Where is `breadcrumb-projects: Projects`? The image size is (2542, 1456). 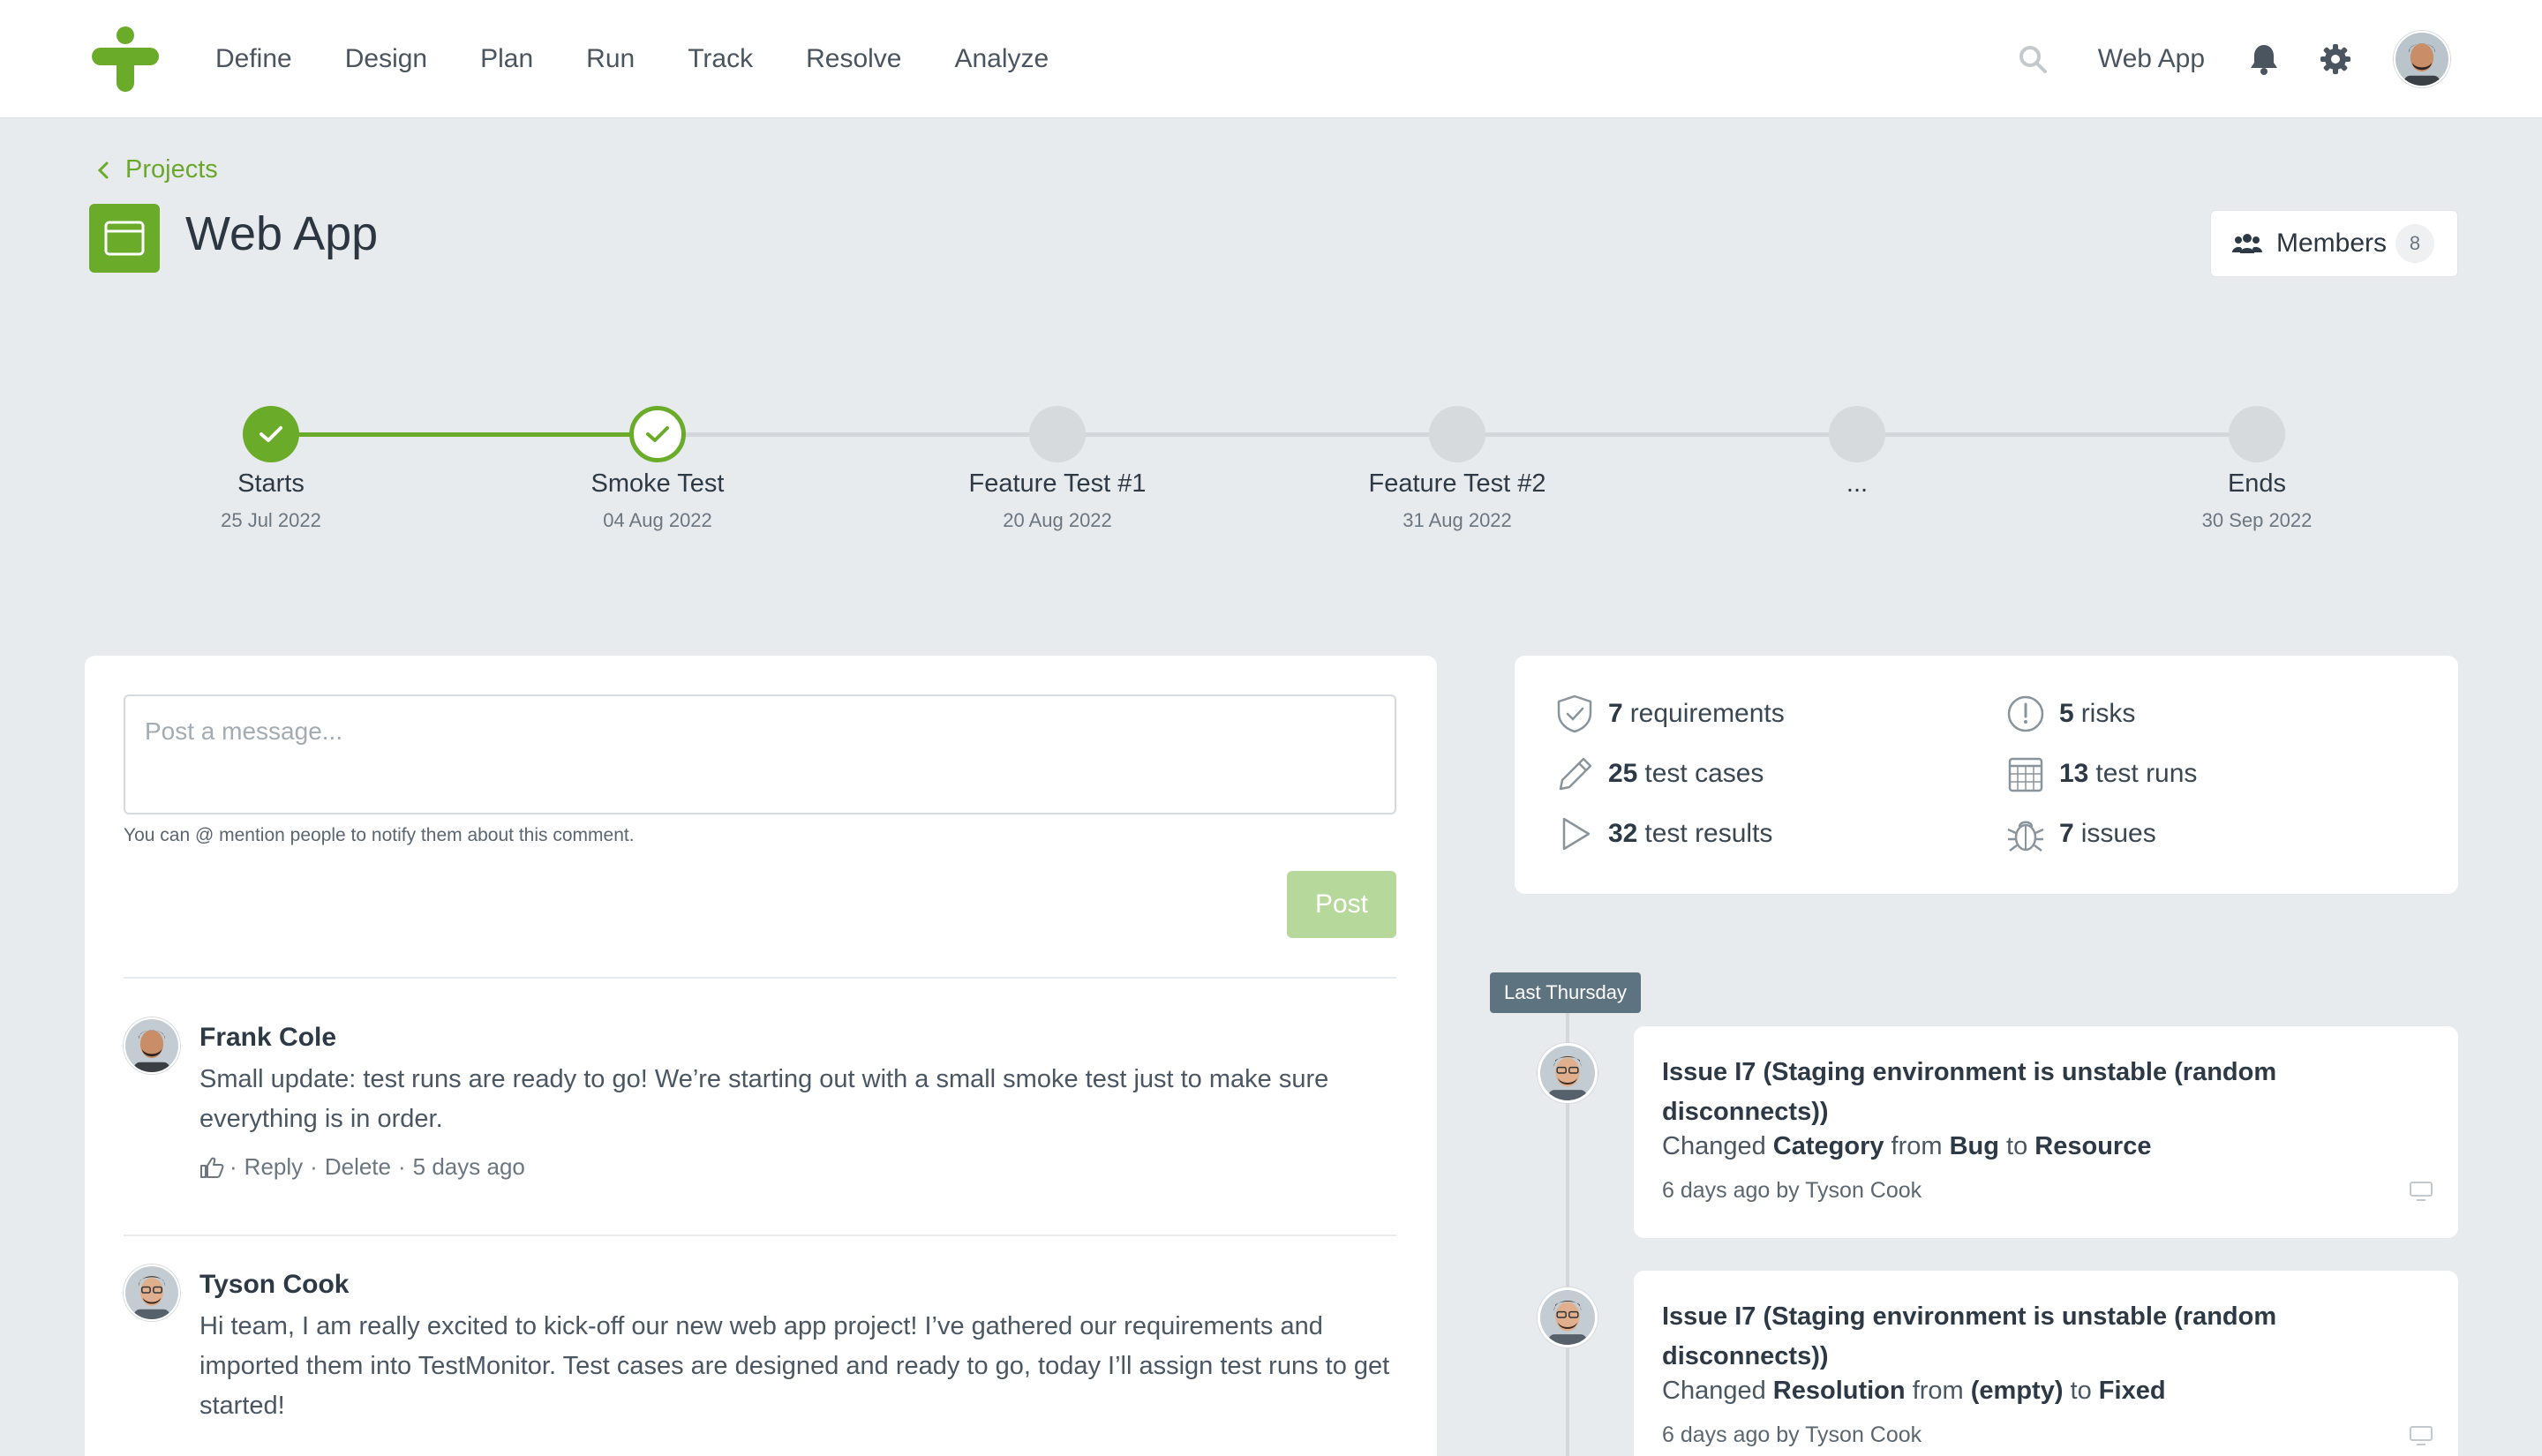
breadcrumb-projects: Projects is located at coordinates (171, 169).